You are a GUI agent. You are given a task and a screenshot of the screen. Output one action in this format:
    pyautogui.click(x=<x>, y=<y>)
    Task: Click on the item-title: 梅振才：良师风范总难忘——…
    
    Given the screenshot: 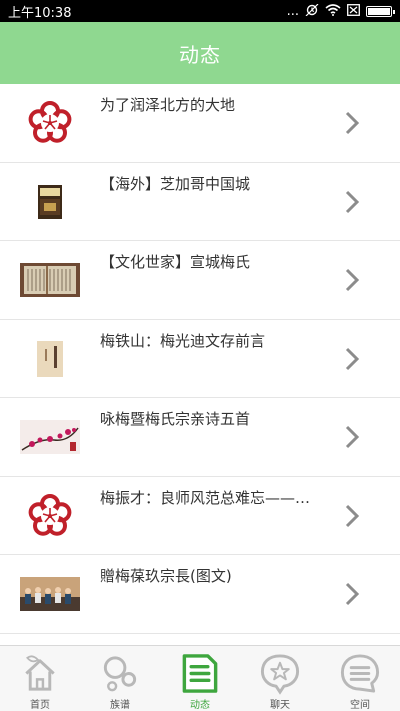 What is the action you would take?
    pyautogui.click(x=205, y=497)
    